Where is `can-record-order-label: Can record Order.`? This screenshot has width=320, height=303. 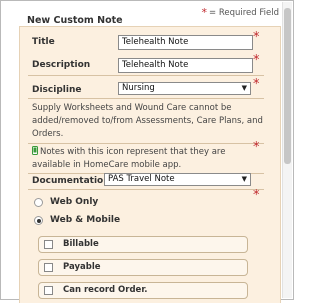
can-record-order-label: Can record Order. is located at coordinates (105, 290).